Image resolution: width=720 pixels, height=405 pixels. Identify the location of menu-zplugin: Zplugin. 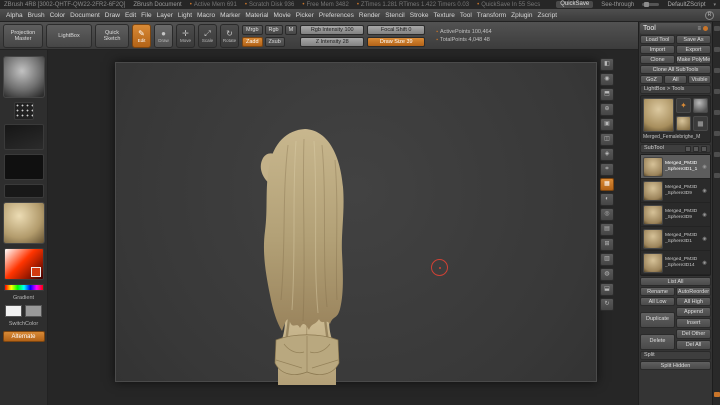
(521, 15).